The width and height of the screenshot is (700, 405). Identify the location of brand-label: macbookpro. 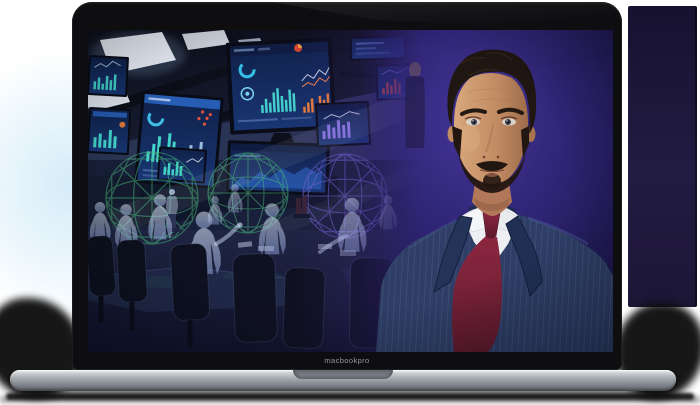
(347, 360).